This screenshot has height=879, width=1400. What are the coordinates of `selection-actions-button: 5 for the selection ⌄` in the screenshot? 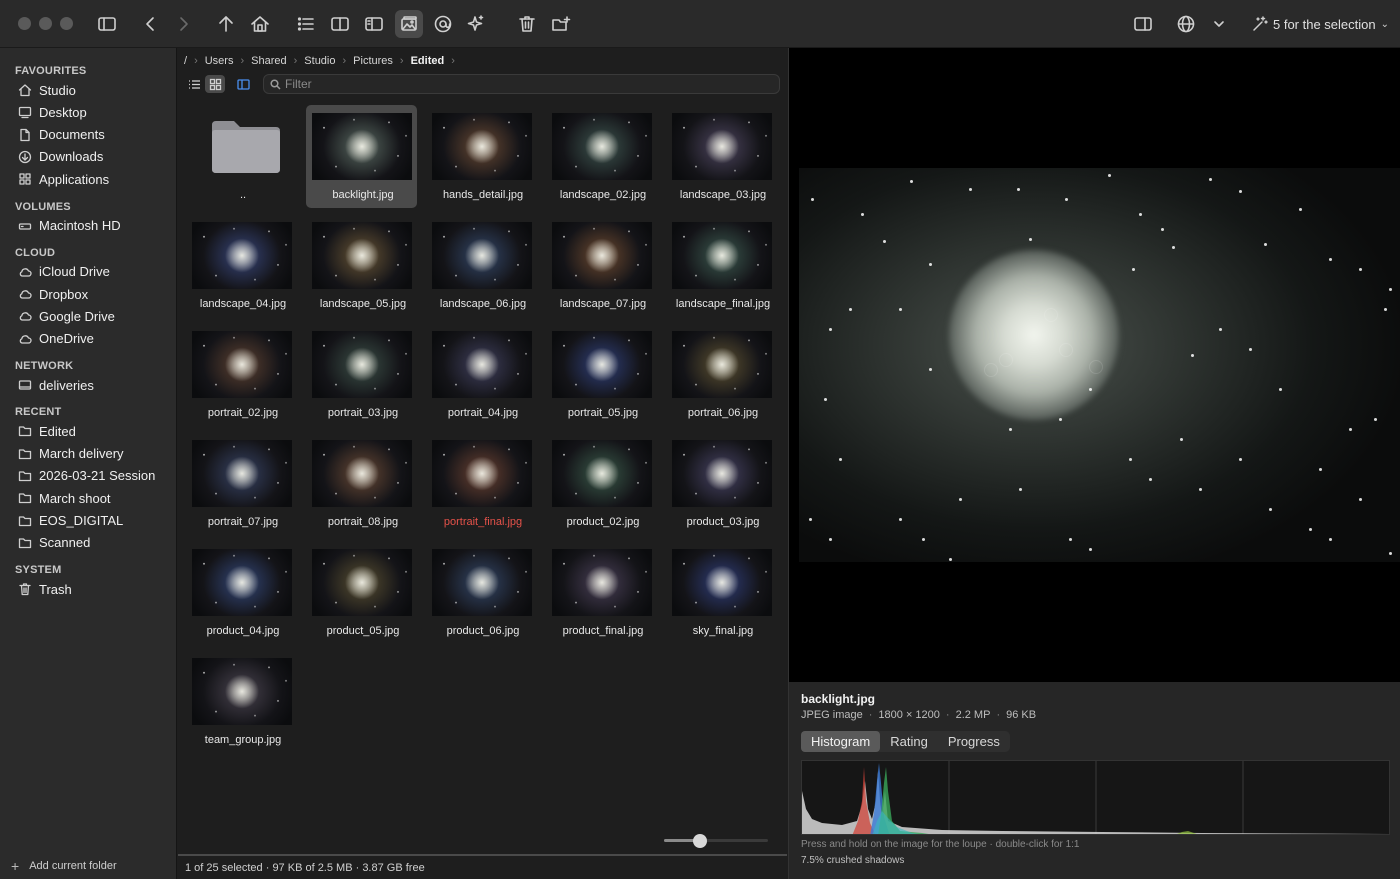 It's located at (1320, 24).